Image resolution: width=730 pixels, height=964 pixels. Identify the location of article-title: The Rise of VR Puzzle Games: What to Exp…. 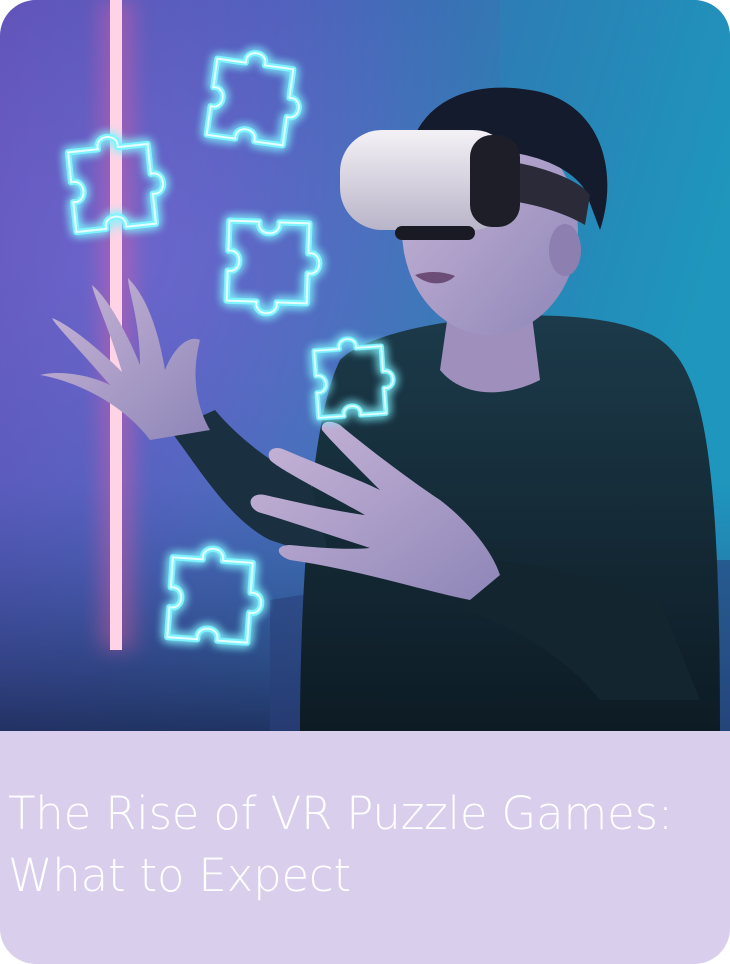
(358, 845).